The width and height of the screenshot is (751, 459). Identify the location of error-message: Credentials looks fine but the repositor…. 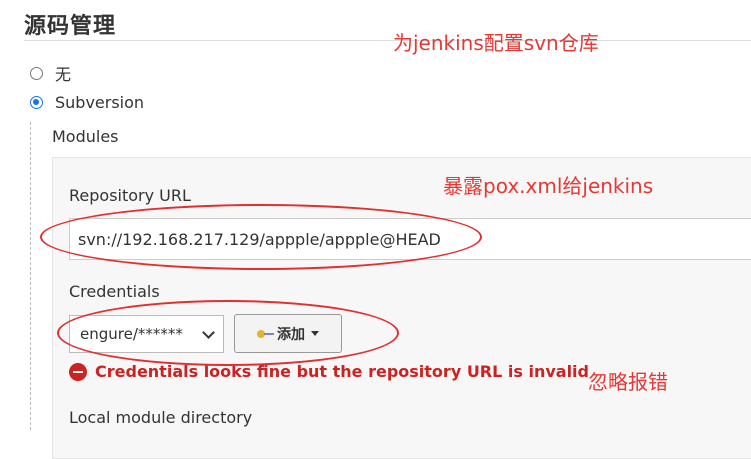
(342, 371).